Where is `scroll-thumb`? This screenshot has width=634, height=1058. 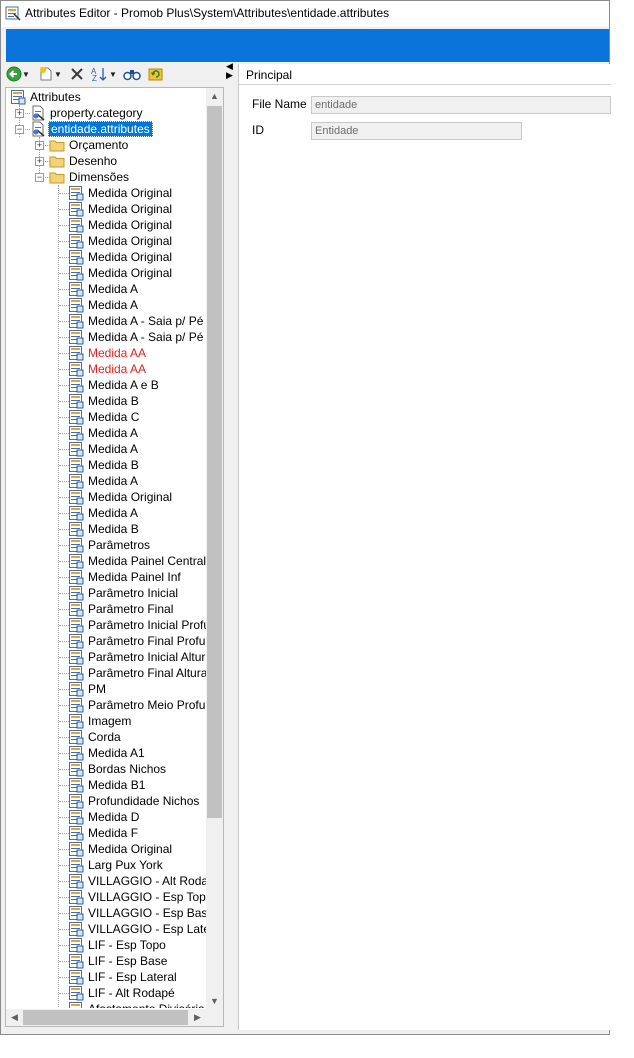
scroll-thumb is located at coordinates (214, 462).